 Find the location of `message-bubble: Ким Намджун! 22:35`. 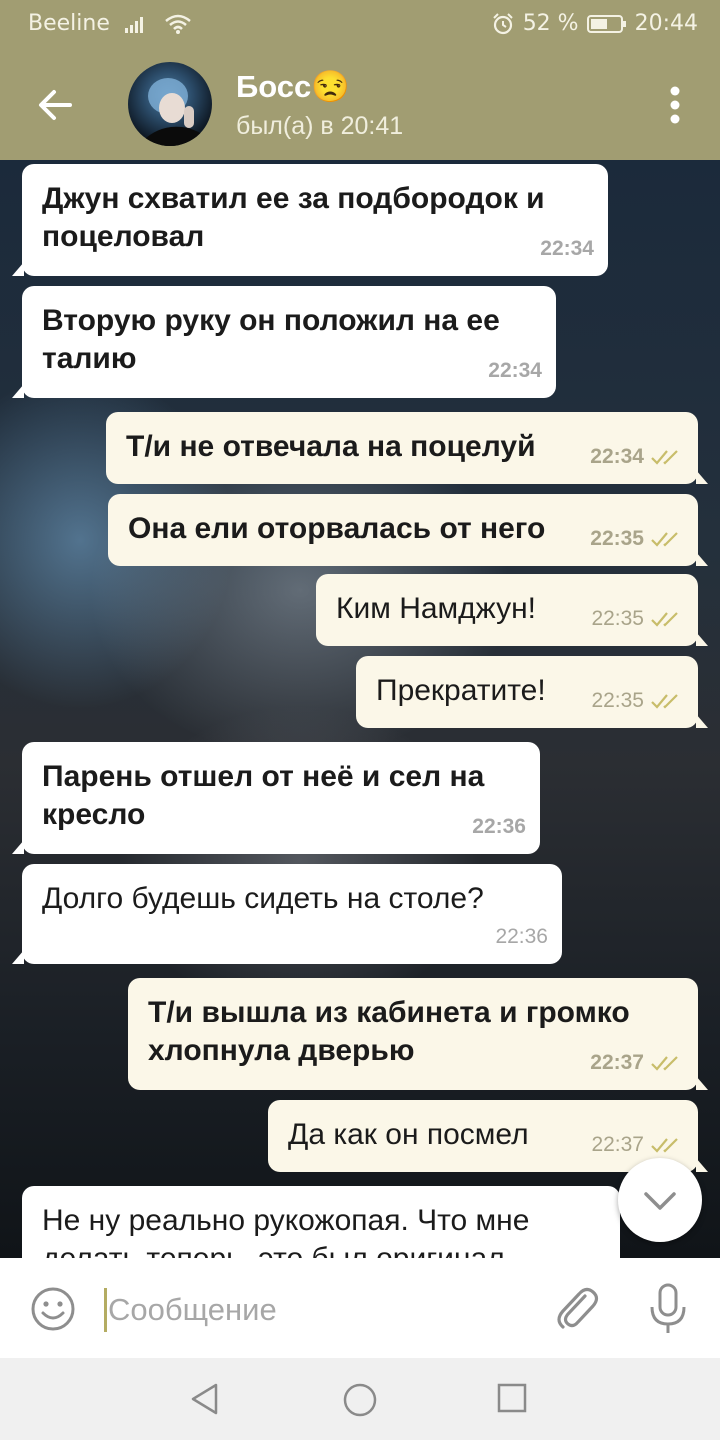

message-bubble: Ким Намджун! 22:35 is located at coordinates (512, 610).